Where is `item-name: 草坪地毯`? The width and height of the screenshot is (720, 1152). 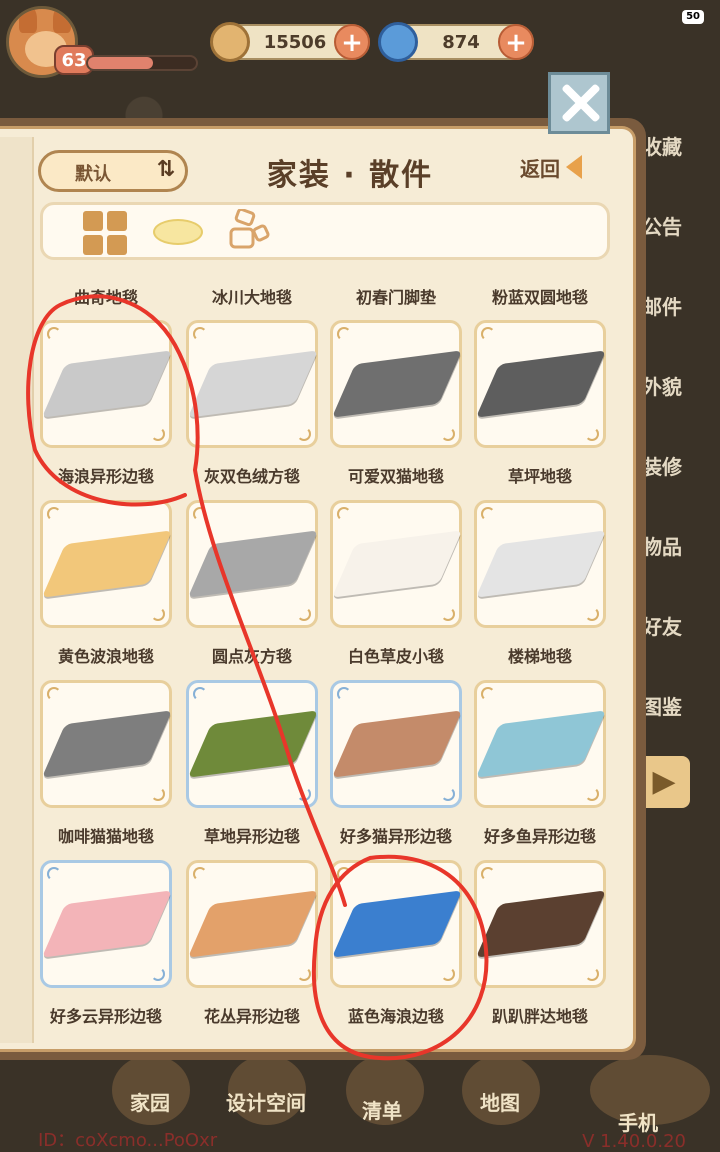
item-name: 草坪地毯 is located at coordinates (539, 476).